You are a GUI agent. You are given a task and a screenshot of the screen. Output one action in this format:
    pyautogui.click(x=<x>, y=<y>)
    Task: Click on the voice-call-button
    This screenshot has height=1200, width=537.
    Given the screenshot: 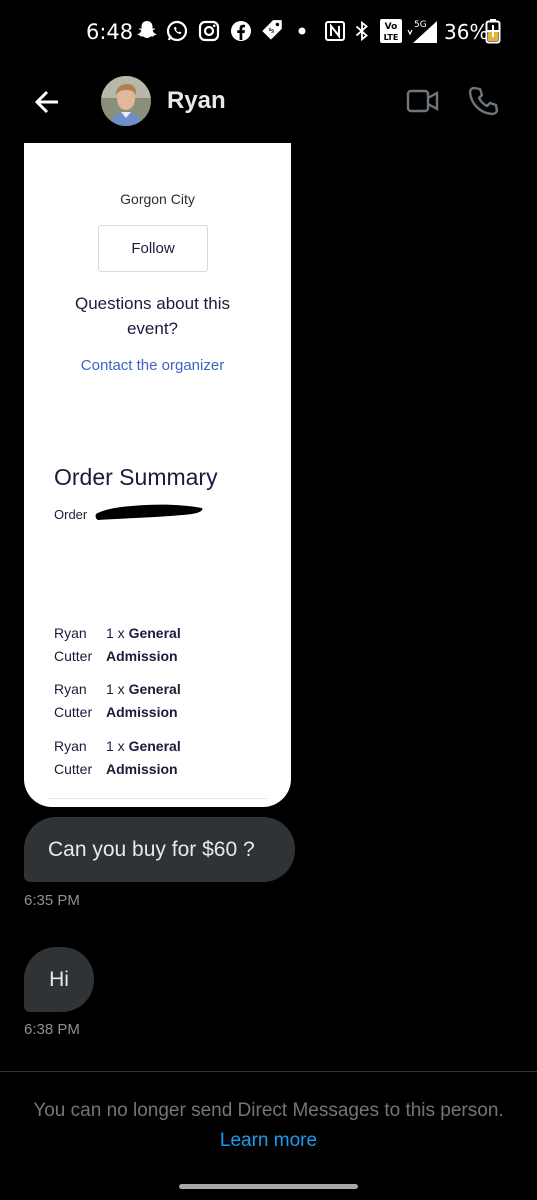 What is the action you would take?
    pyautogui.click(x=483, y=101)
    